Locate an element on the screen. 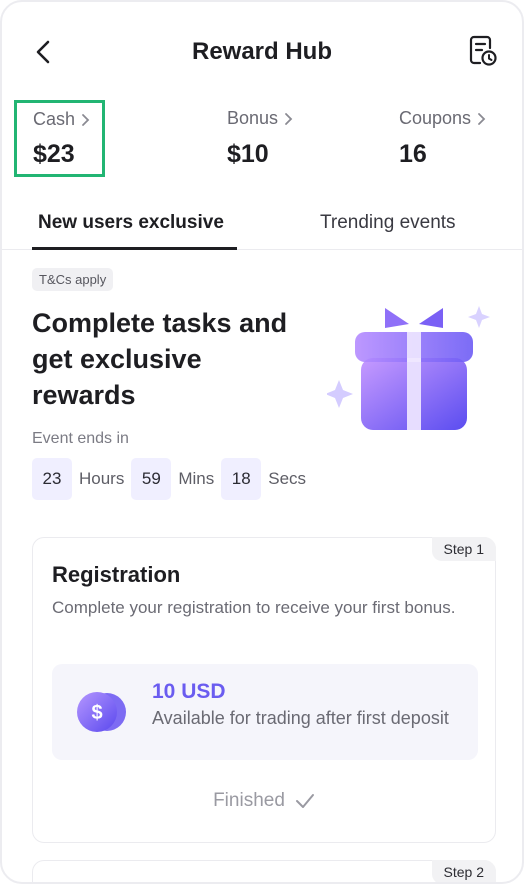  history-document-icon is located at coordinates (483, 51).